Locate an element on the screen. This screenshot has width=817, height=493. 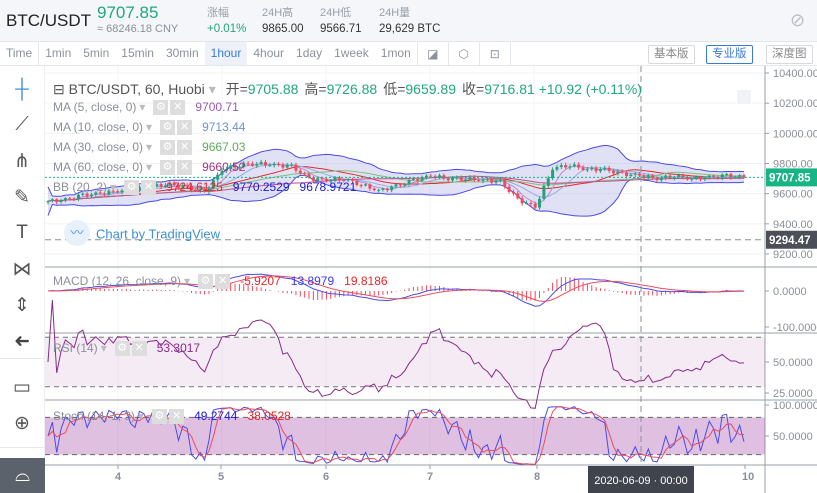
indicator-value: 9713.44 is located at coordinates (224, 127).